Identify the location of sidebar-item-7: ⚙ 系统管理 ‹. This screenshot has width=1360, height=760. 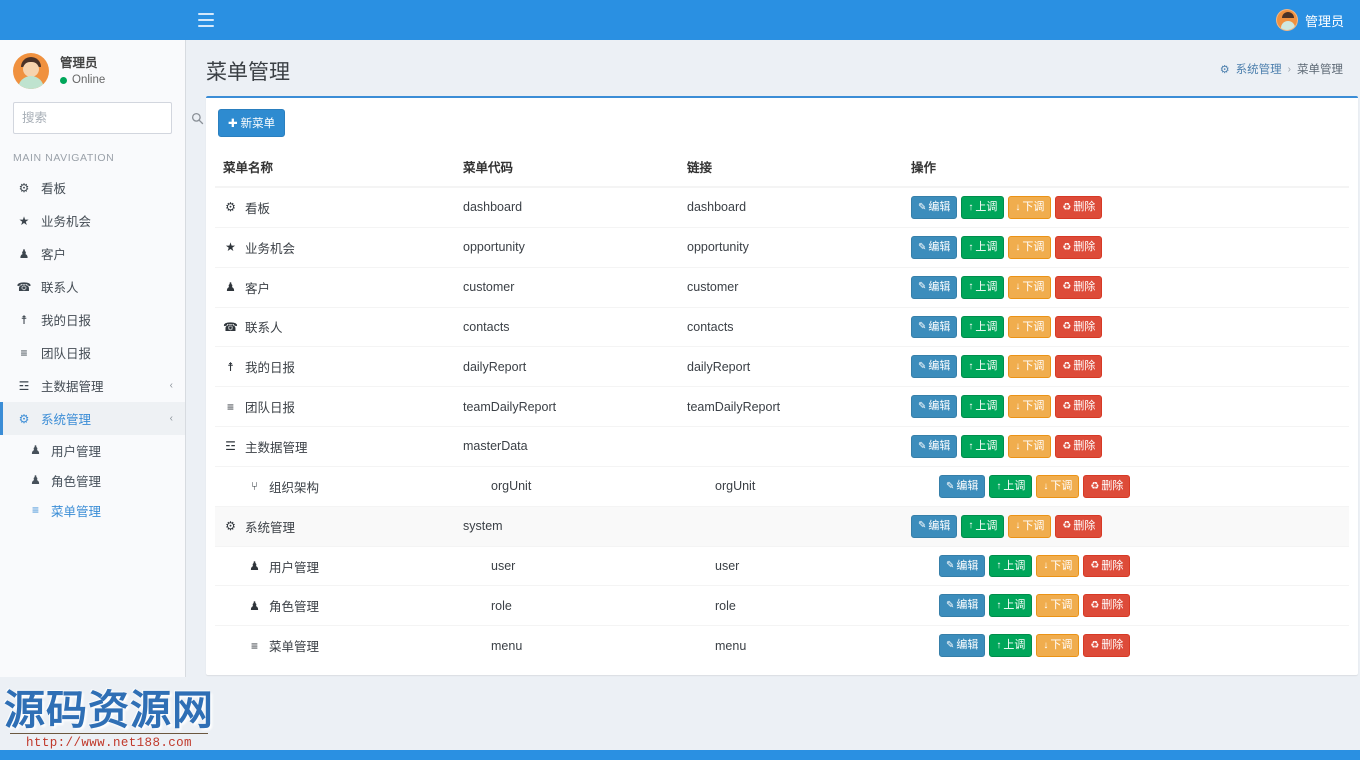
(92, 418).